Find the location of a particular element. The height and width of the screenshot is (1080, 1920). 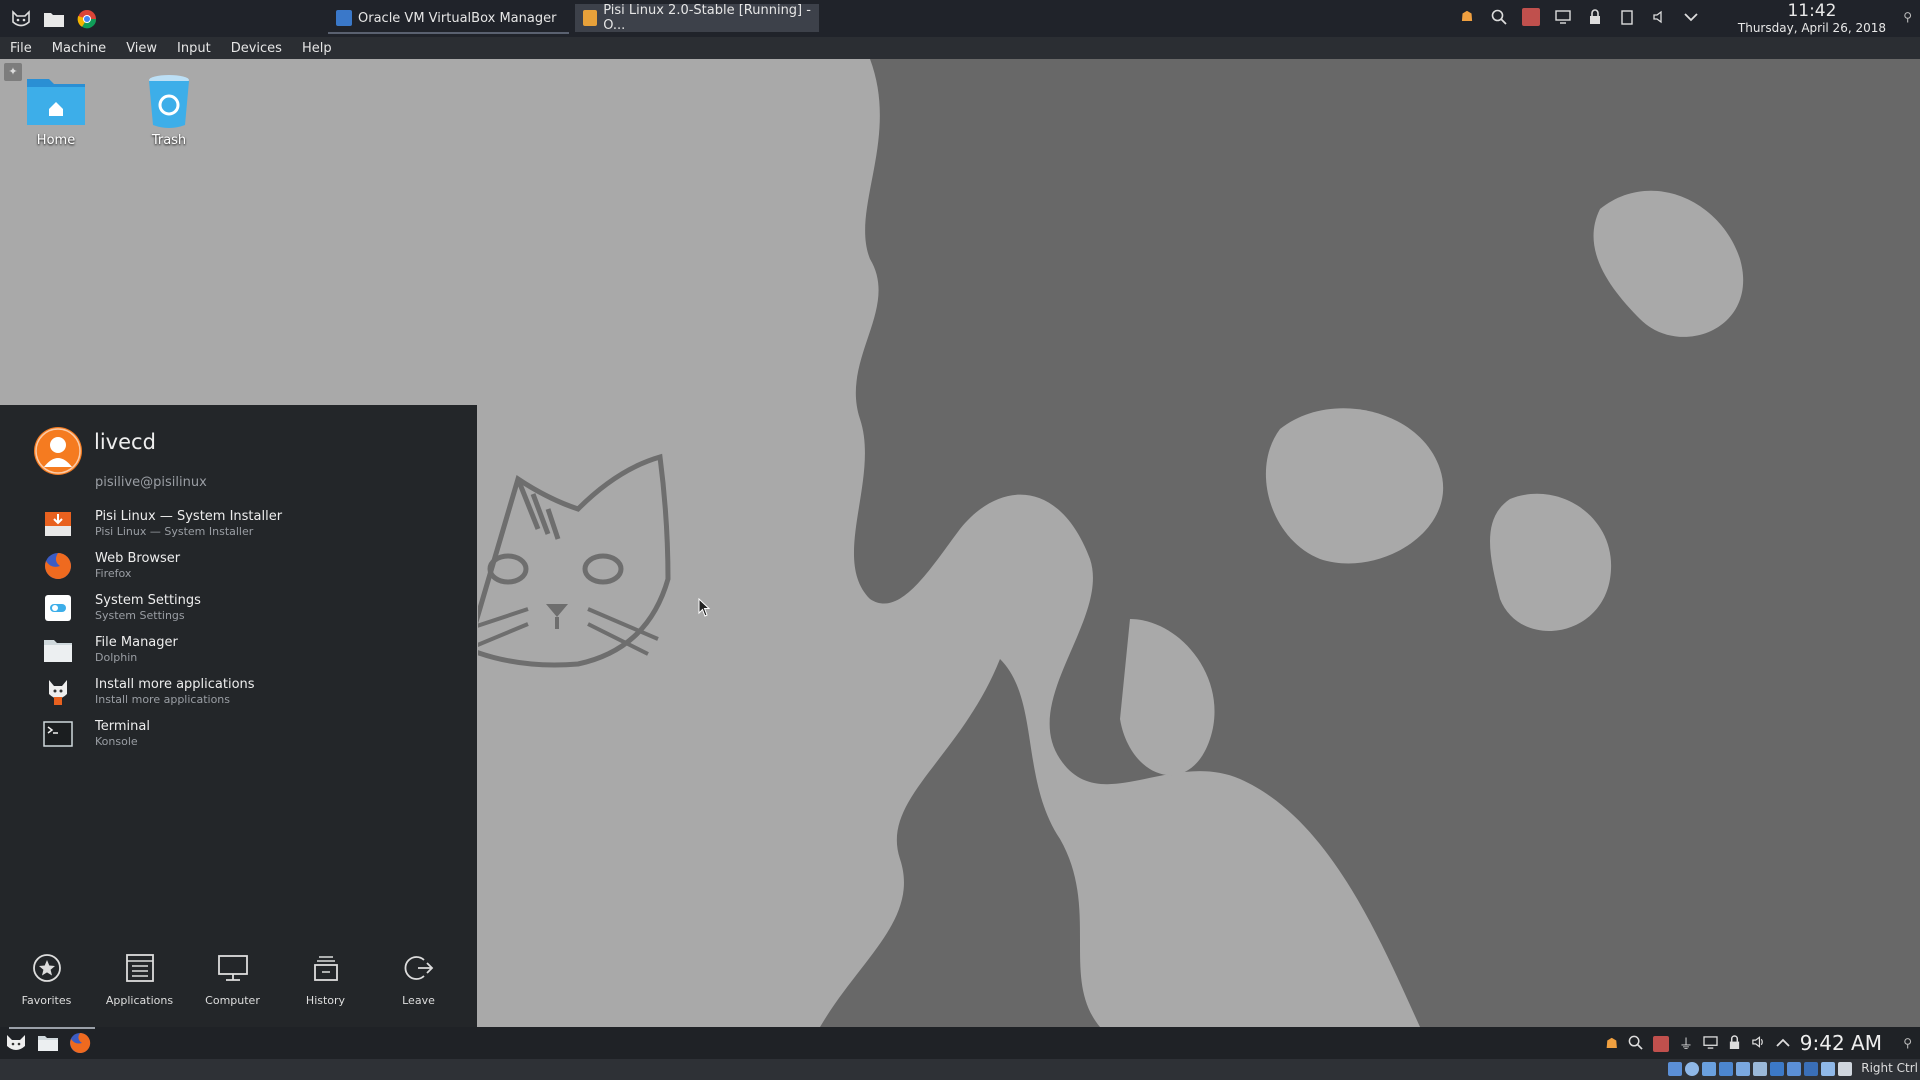

tab-history: History is located at coordinates (325, 978).